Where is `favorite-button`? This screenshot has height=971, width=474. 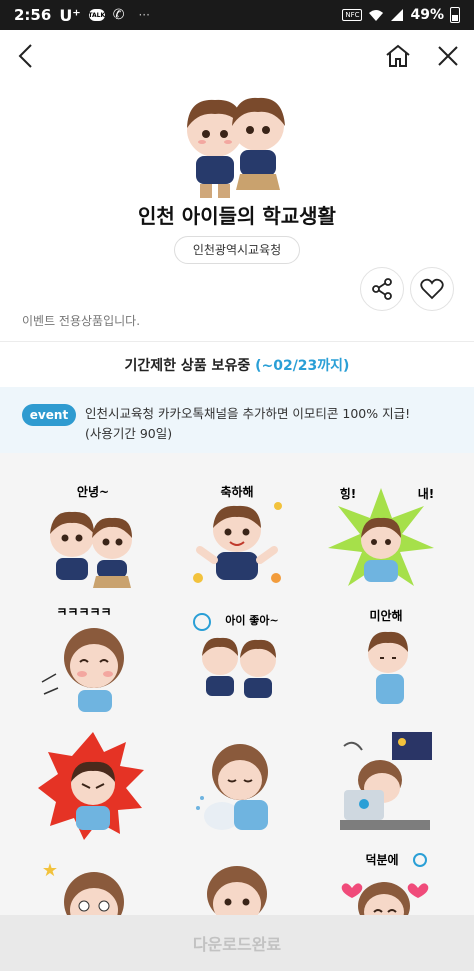
favorite-button is located at coordinates (432, 289).